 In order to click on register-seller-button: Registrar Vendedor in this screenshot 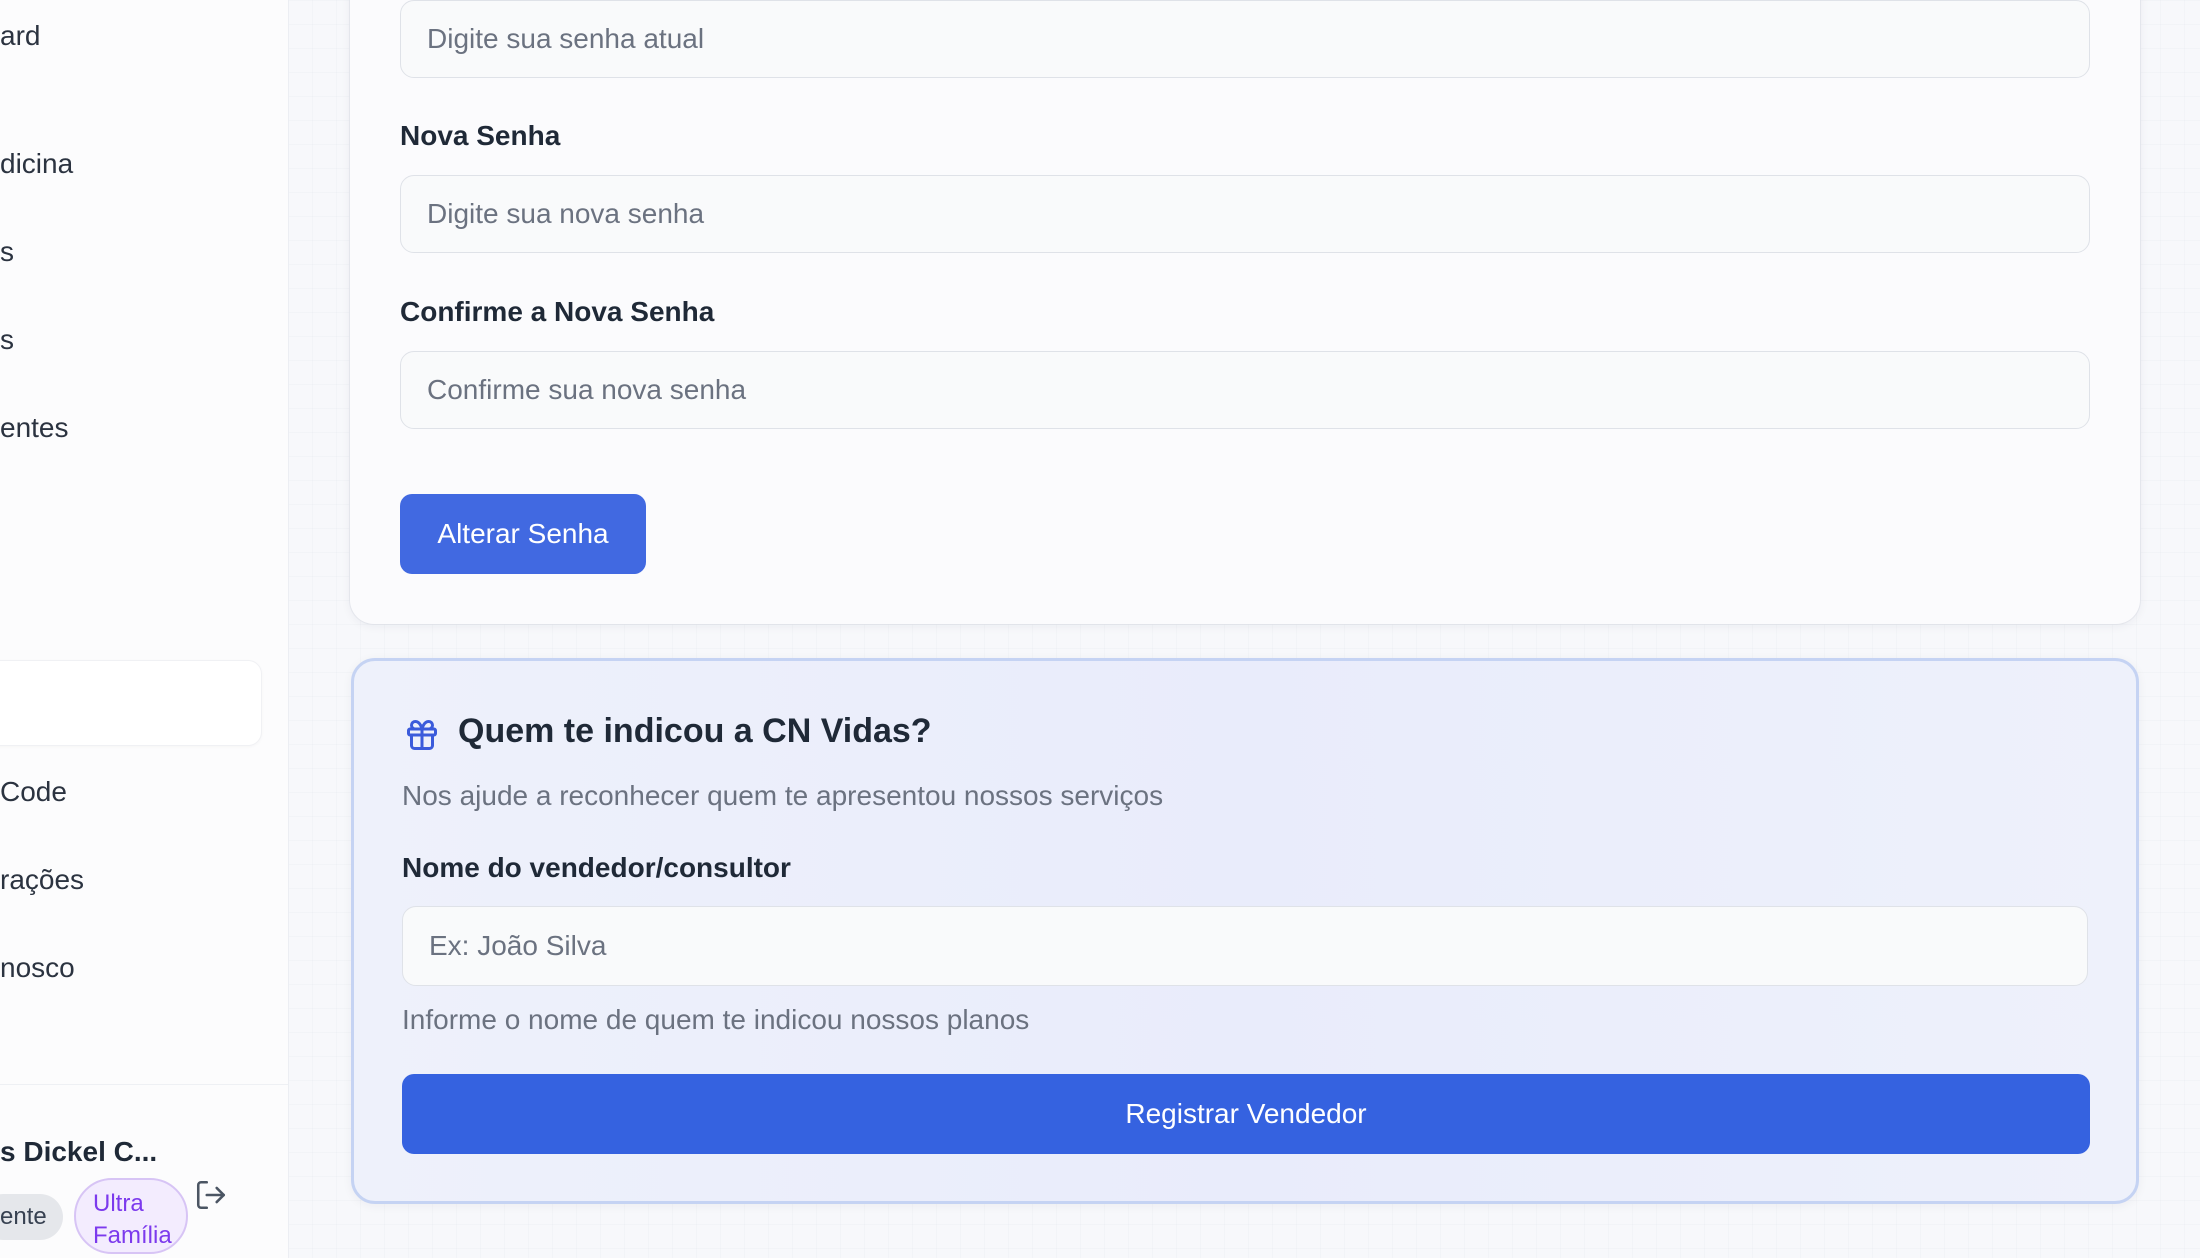, I will do `click(1246, 1114)`.